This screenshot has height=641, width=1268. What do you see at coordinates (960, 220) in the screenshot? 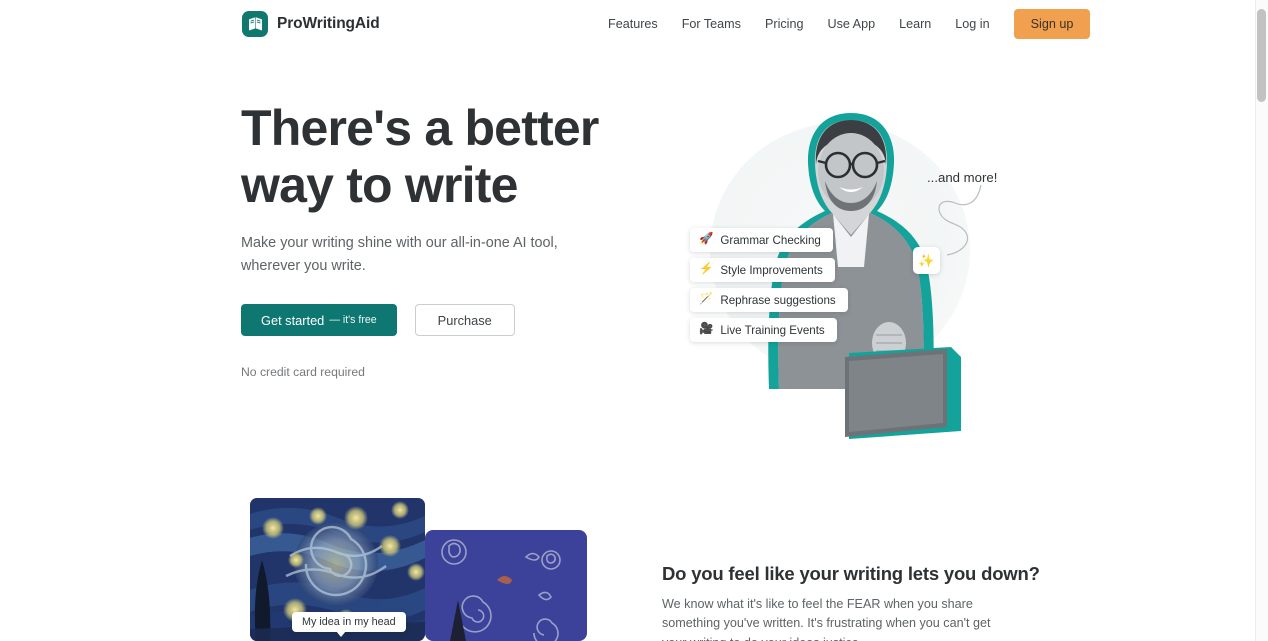
I see `squiggle-arrow-icon` at bounding box center [960, 220].